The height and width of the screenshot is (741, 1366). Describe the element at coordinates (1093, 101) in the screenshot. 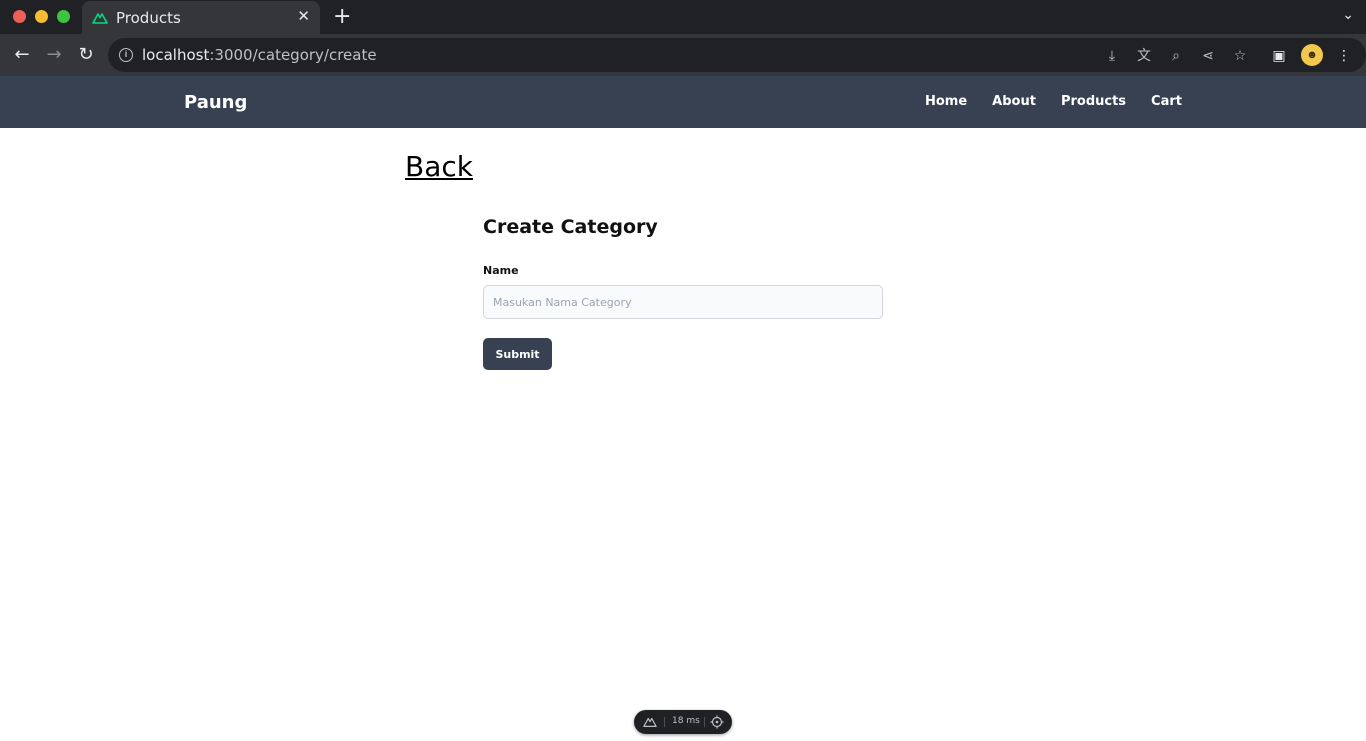

I see `nav-link-products: Products` at that location.